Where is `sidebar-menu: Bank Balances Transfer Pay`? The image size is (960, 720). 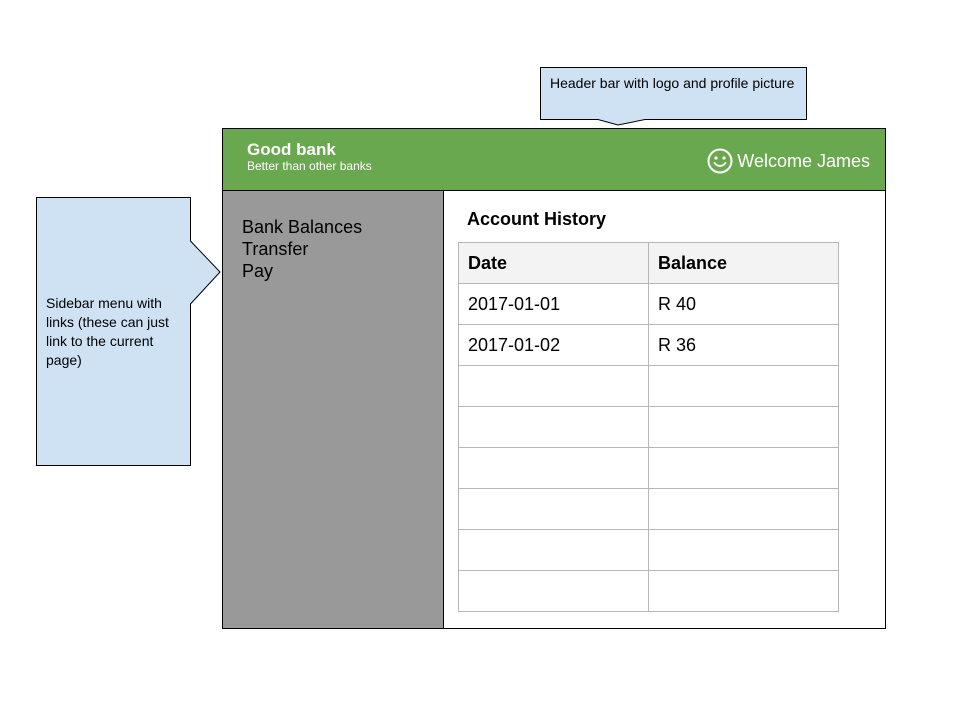
sidebar-menu: Bank Balances Transfer Pay is located at coordinates (302, 249).